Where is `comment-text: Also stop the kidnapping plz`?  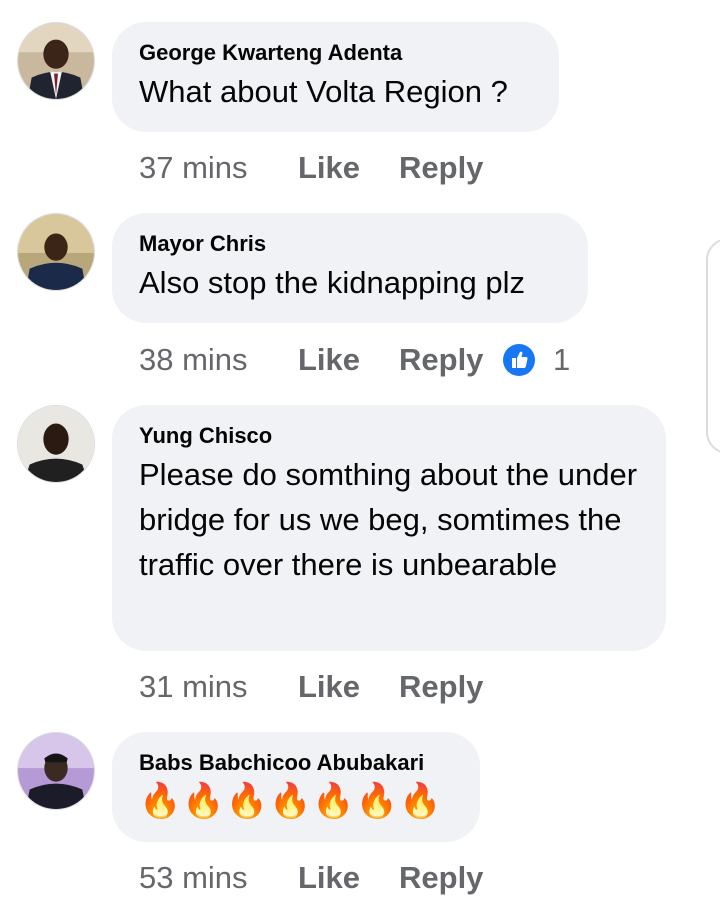
comment-text: Also stop the kidnapping plz is located at coordinates (332, 282).